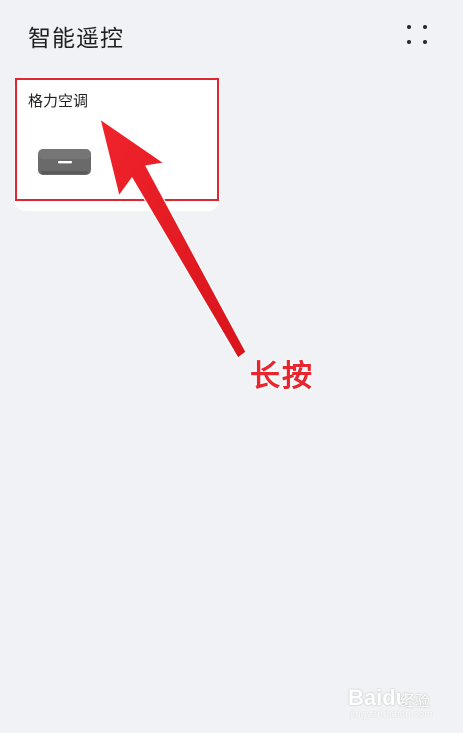  I want to click on device-card-label: 格力空调, so click(58, 101).